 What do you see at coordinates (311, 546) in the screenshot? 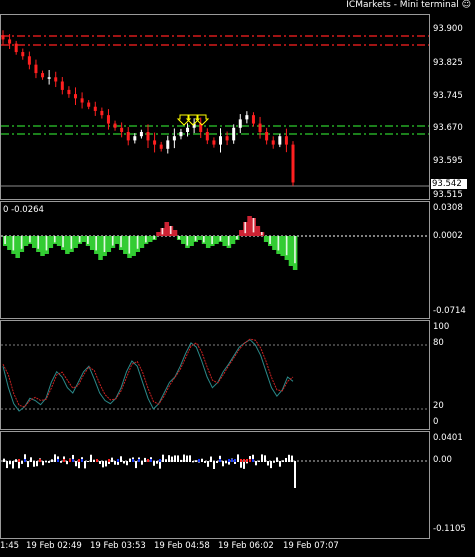
I see `time-label: 19 Feb 07:07` at bounding box center [311, 546].